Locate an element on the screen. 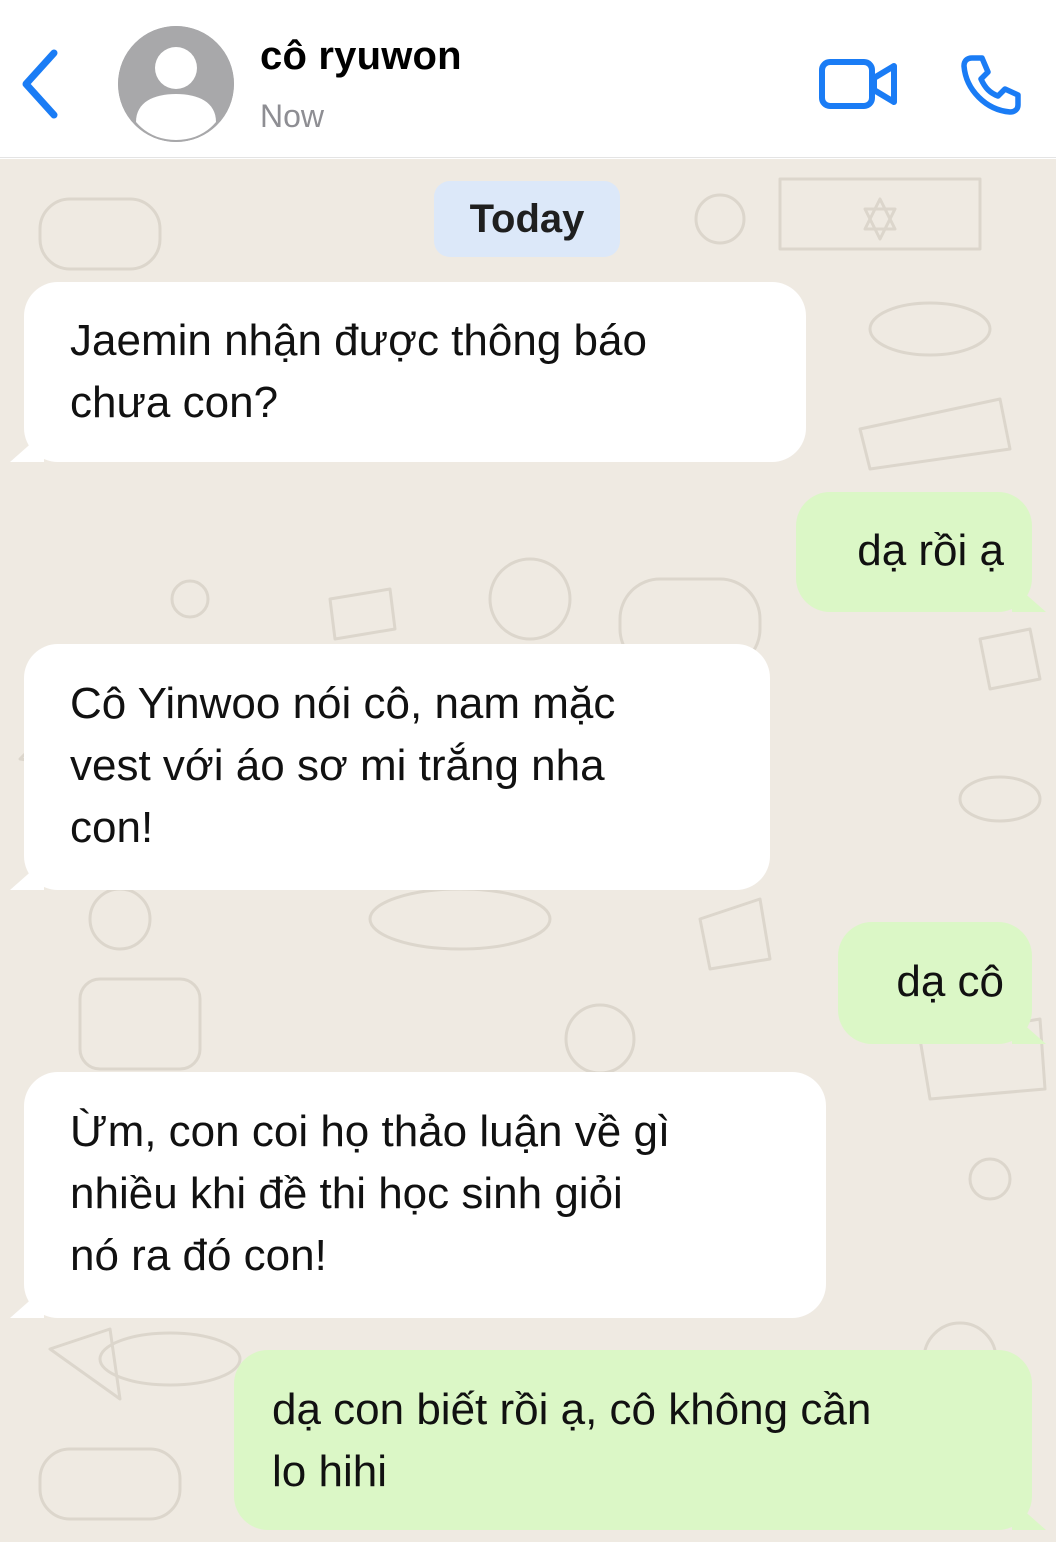  date-separator: Today is located at coordinates (527, 219).